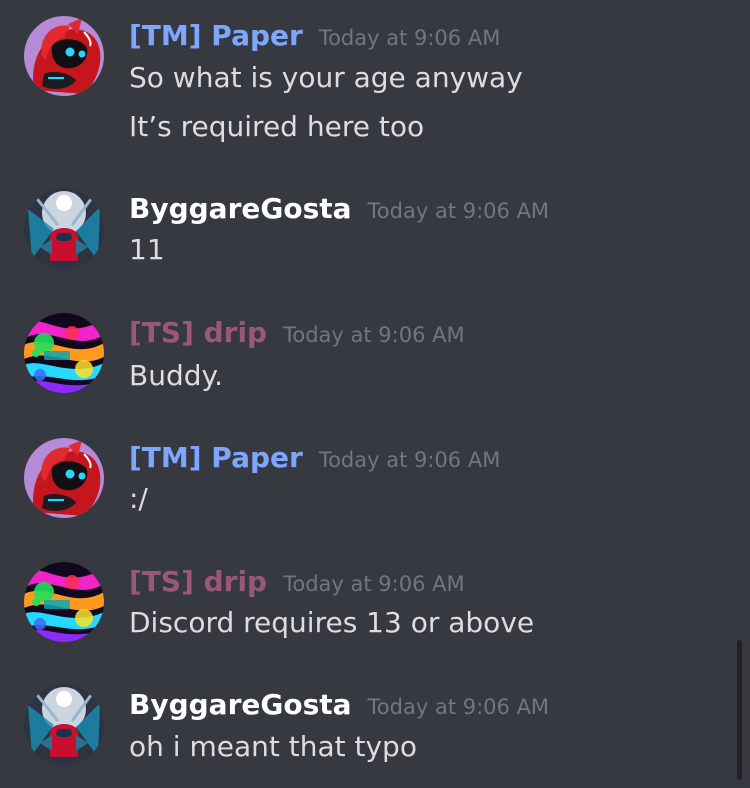 The height and width of the screenshot is (788, 750). What do you see at coordinates (176, 375) in the screenshot?
I see `message-text: Buddy.` at bounding box center [176, 375].